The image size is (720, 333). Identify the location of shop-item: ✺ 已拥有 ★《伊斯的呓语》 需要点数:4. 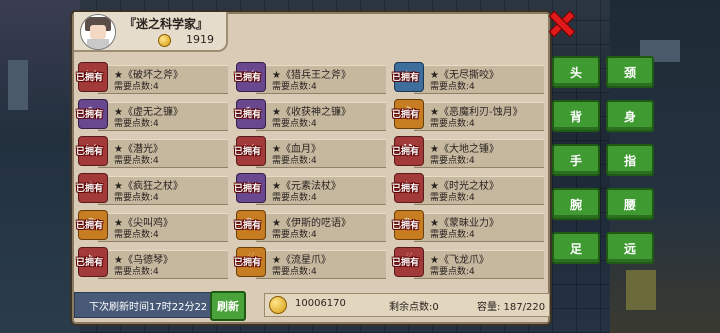
(310, 226).